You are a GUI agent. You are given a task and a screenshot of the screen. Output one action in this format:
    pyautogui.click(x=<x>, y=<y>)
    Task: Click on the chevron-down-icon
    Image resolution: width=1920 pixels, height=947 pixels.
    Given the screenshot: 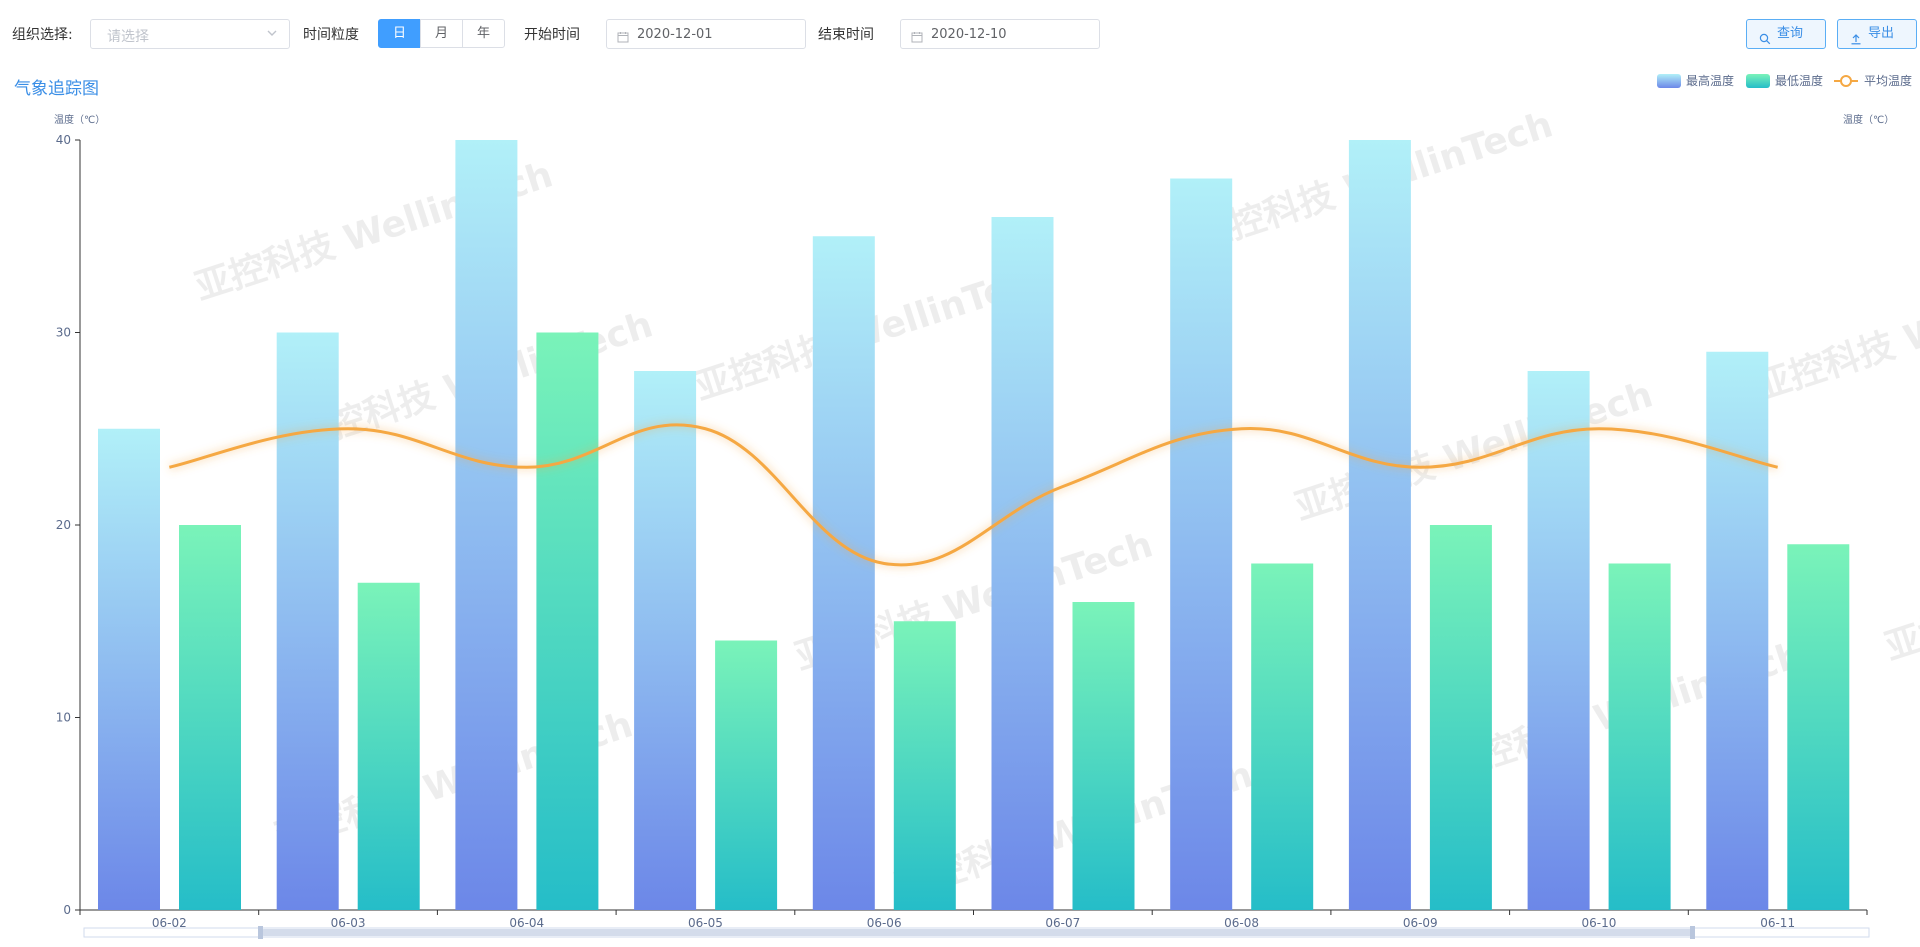 What is the action you would take?
    pyautogui.click(x=272, y=34)
    